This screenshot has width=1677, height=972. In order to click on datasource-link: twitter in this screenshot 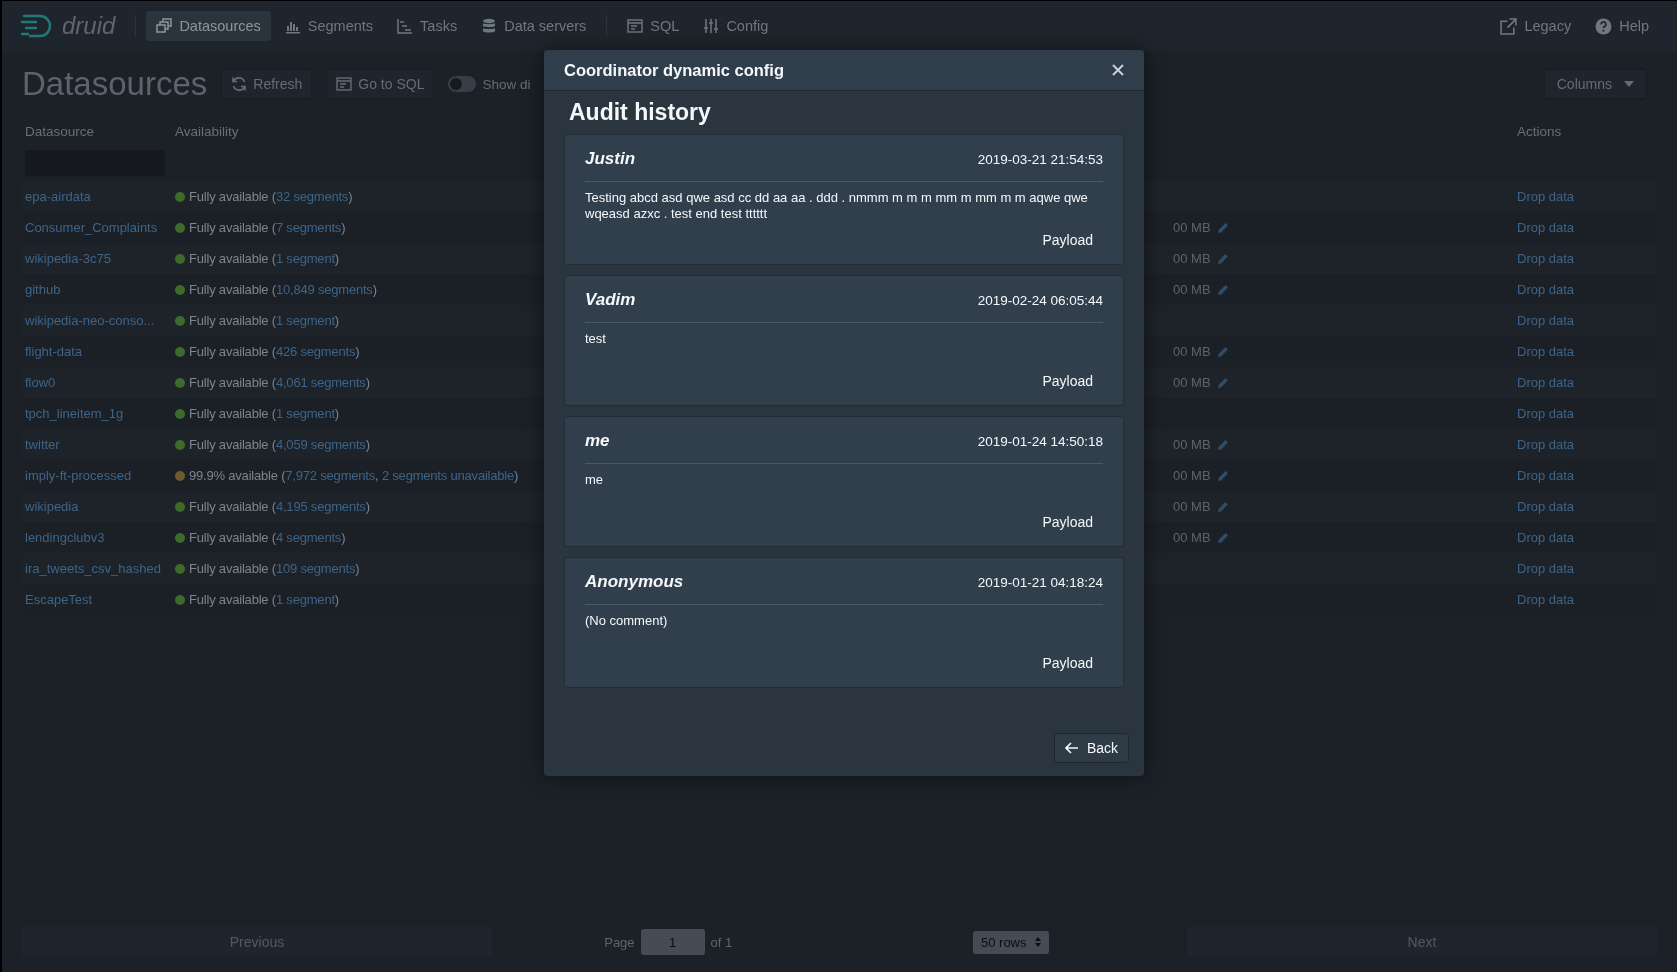, I will do `click(100, 444)`.